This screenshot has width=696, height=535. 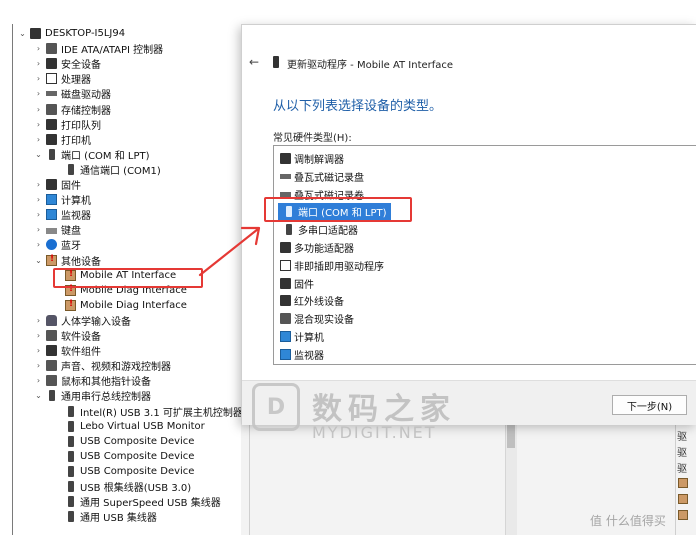 I want to click on tree-item-label: 蓝牙, so click(x=71, y=247).